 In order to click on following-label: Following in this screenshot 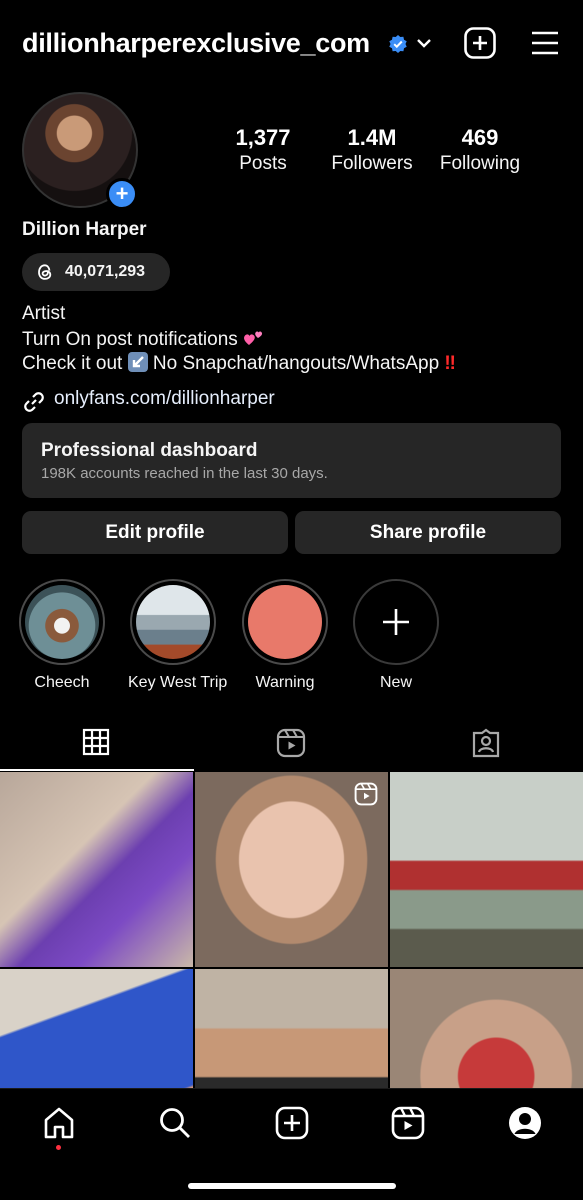, I will do `click(480, 163)`.